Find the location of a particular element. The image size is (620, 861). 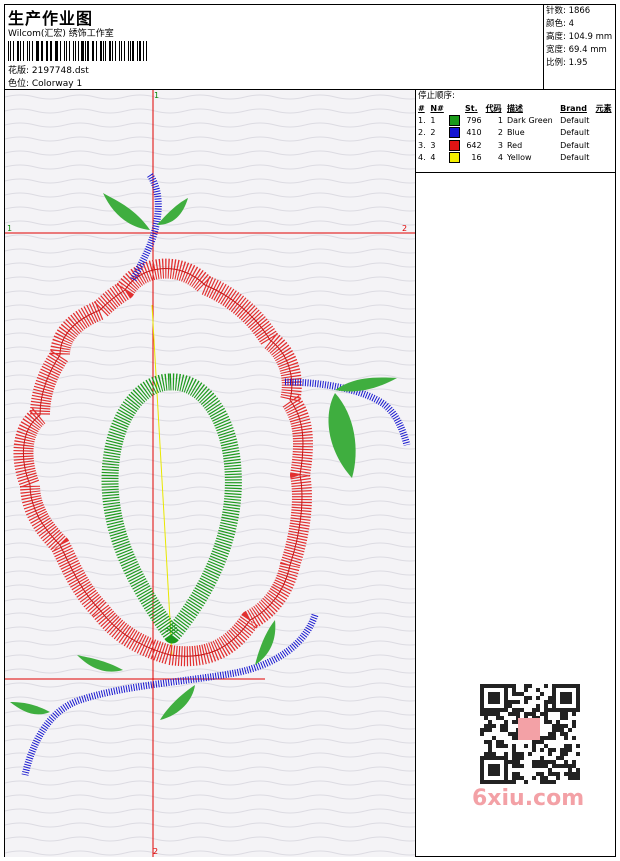

row-number: 2 is located at coordinates (433, 133).